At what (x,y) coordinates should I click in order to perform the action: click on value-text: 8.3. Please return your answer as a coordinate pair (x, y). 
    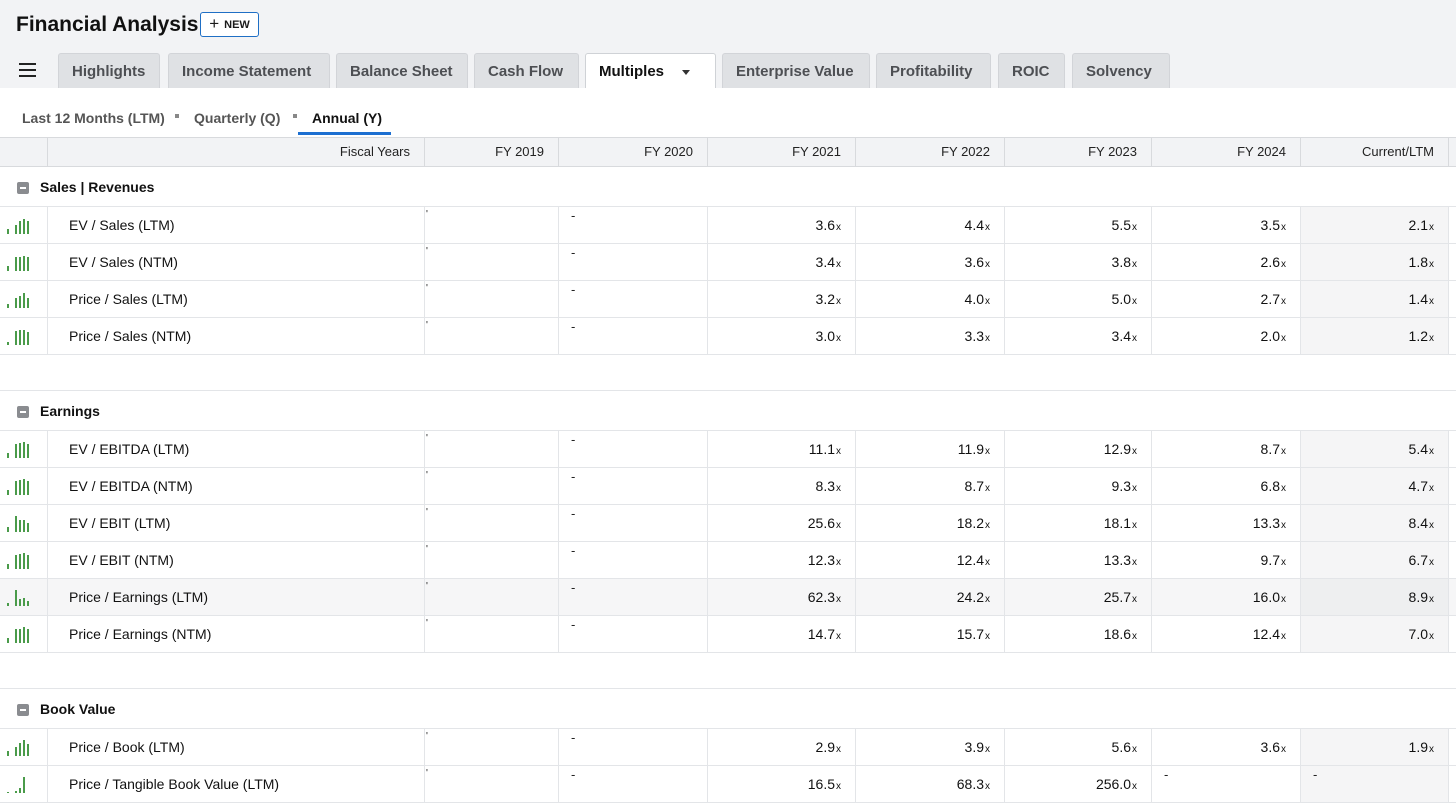
    Looking at the image, I should click on (825, 486).